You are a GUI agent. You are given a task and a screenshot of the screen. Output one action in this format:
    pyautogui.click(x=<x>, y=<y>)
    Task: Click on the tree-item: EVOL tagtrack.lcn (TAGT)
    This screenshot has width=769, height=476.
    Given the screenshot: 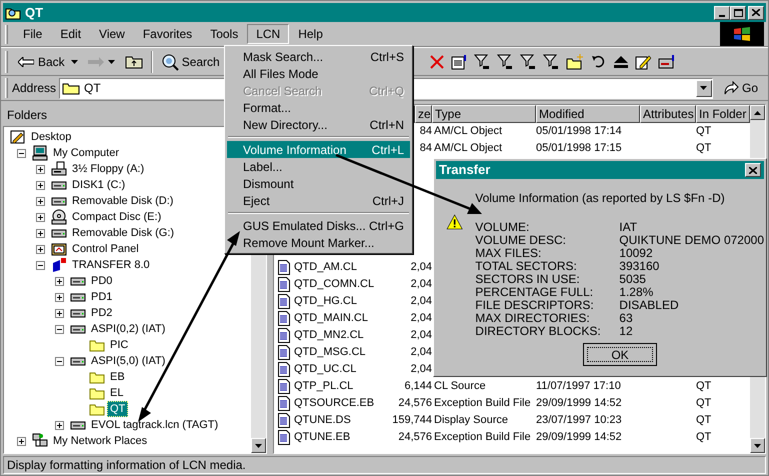 What is the action you would take?
    pyautogui.click(x=155, y=425)
    